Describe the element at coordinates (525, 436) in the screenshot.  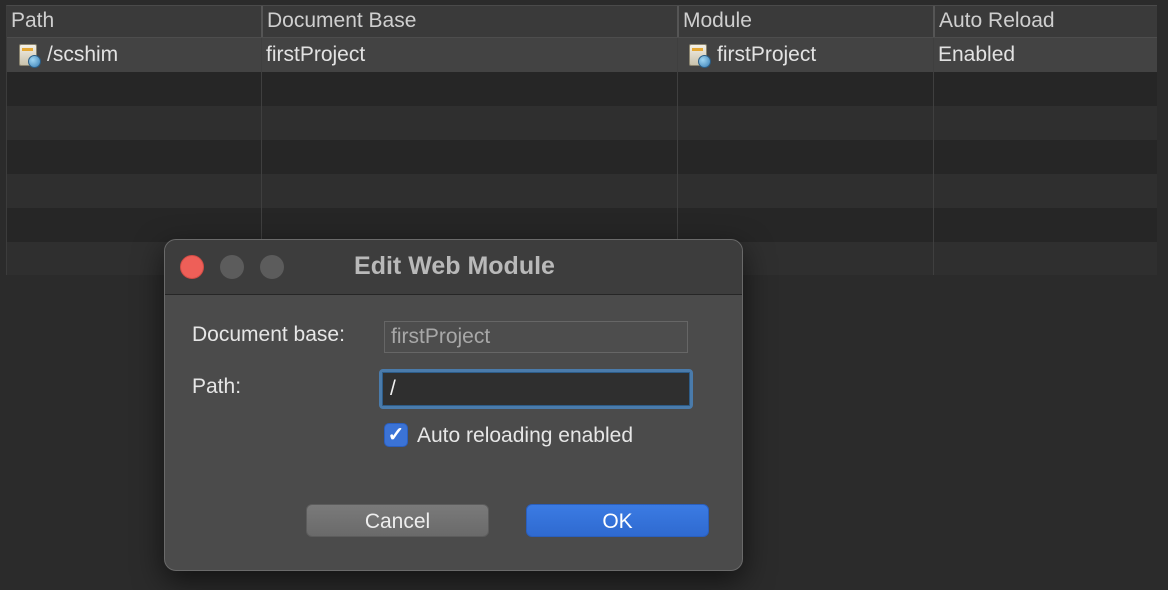
I see `auto-reload-label: Auto reloading enabled` at that location.